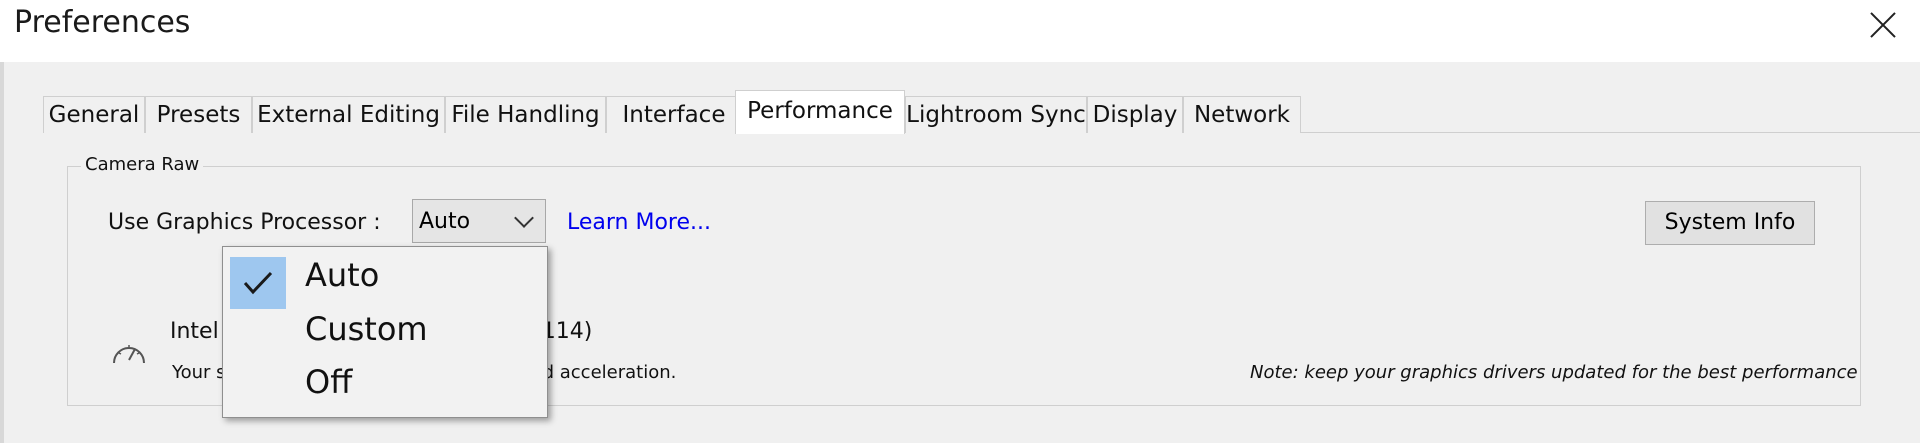 Image resolution: width=1920 pixels, height=443 pixels. I want to click on gauge-icon, so click(129, 354).